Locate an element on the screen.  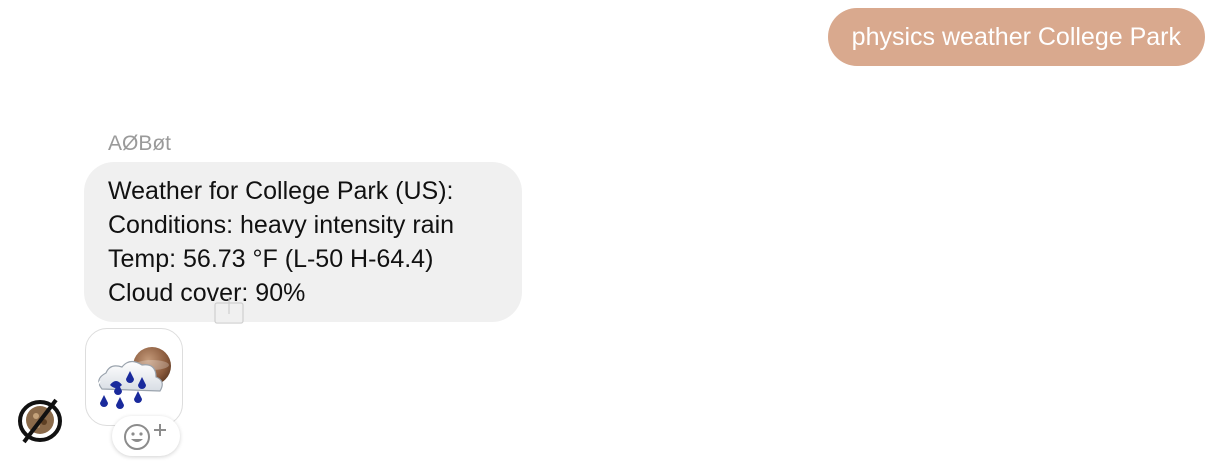
user-message-text: physics weather College Park is located at coordinates (1016, 37).